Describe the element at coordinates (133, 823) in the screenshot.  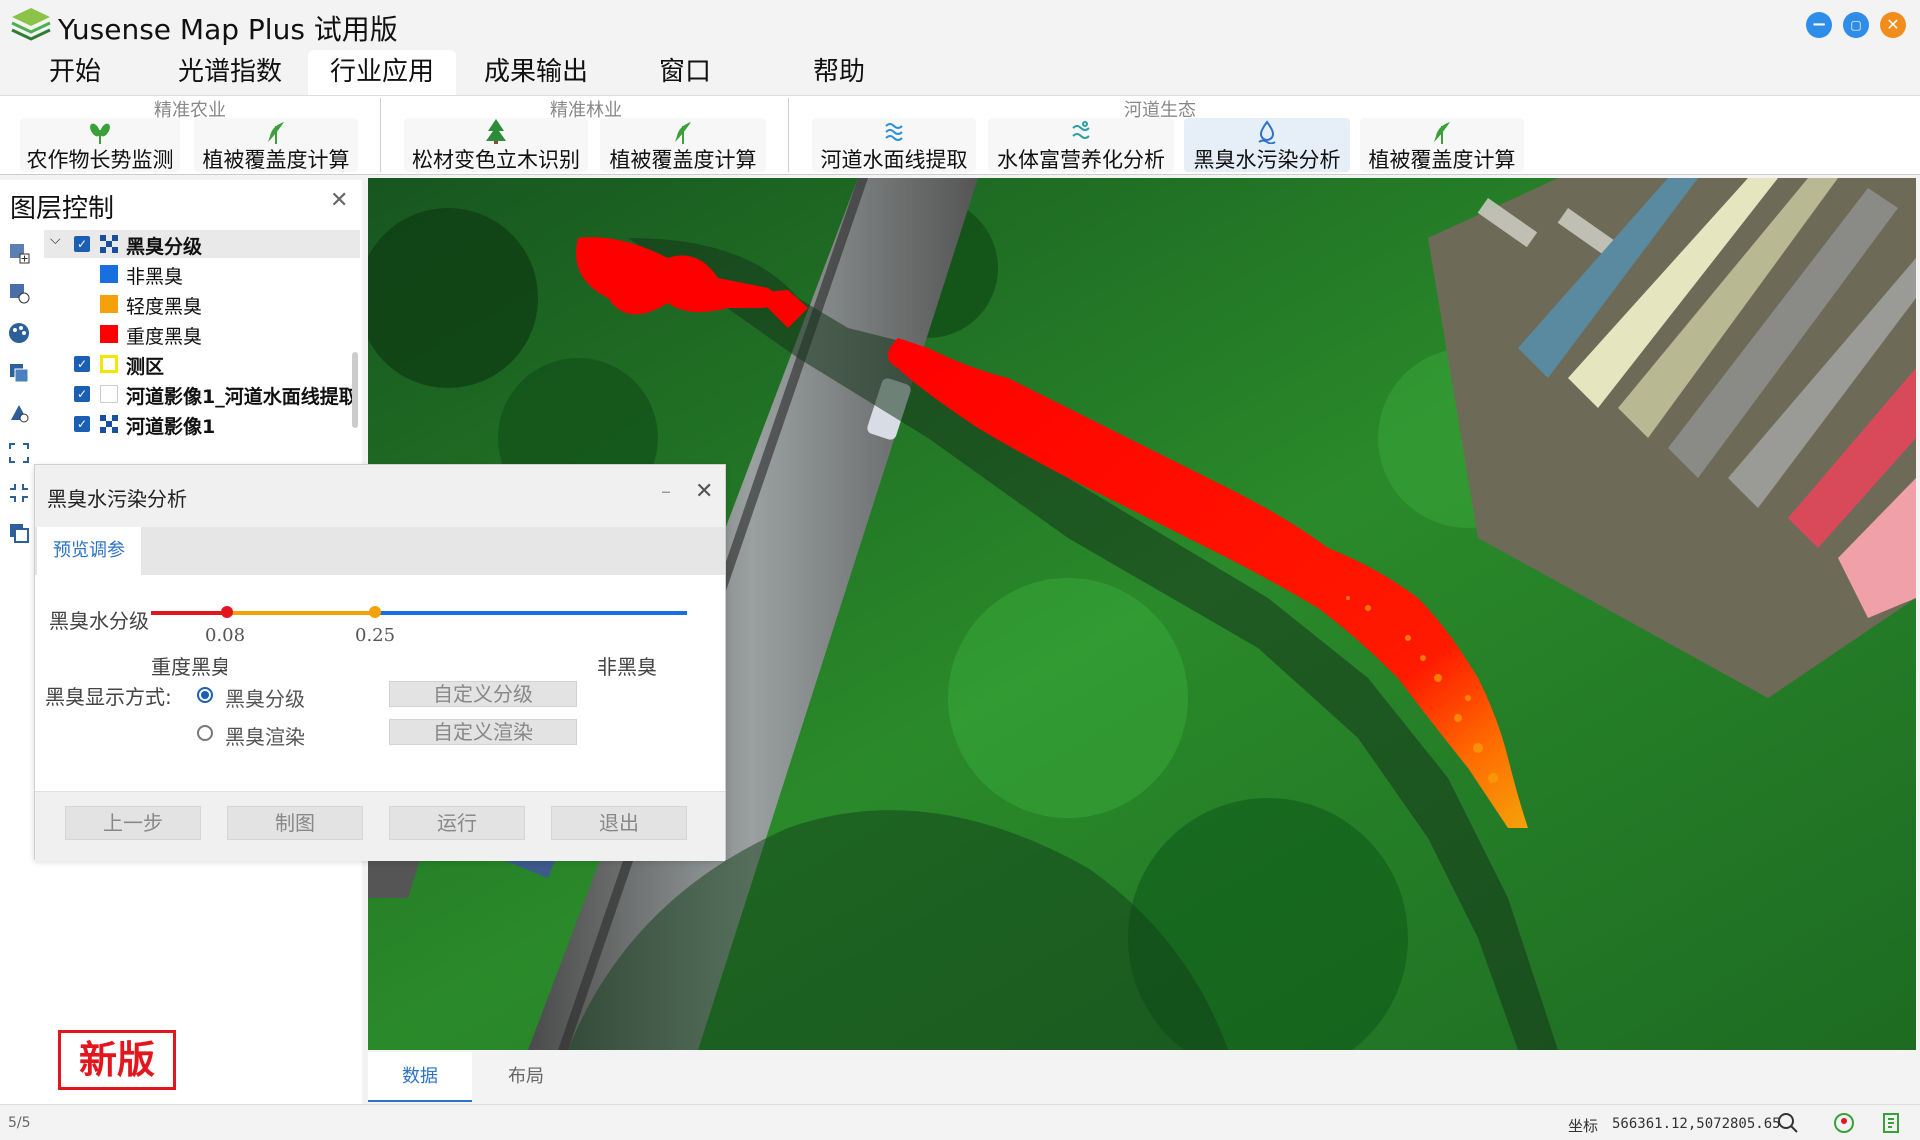
I see `previous-button: 上一步` at that location.